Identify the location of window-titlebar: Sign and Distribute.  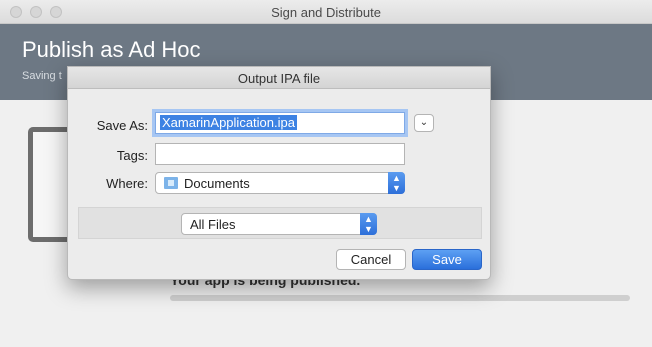
(326, 12).